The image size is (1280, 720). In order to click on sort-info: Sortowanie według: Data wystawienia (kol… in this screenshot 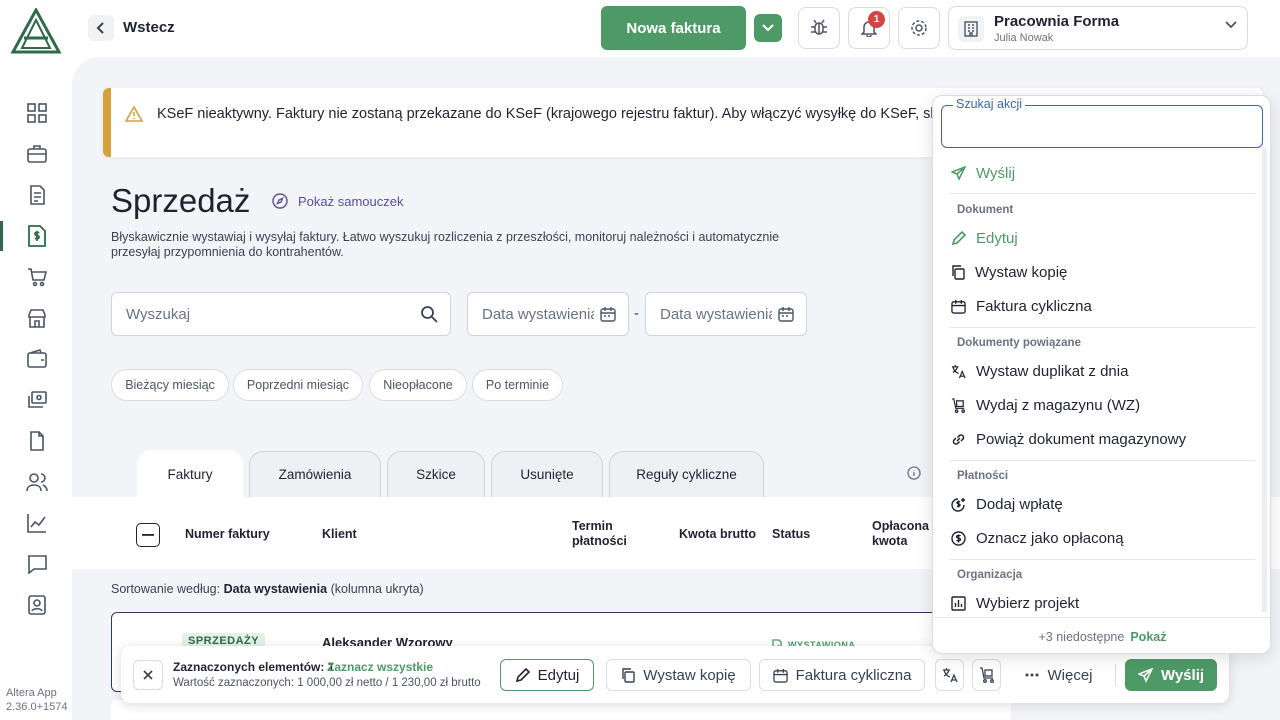, I will do `click(267, 589)`.